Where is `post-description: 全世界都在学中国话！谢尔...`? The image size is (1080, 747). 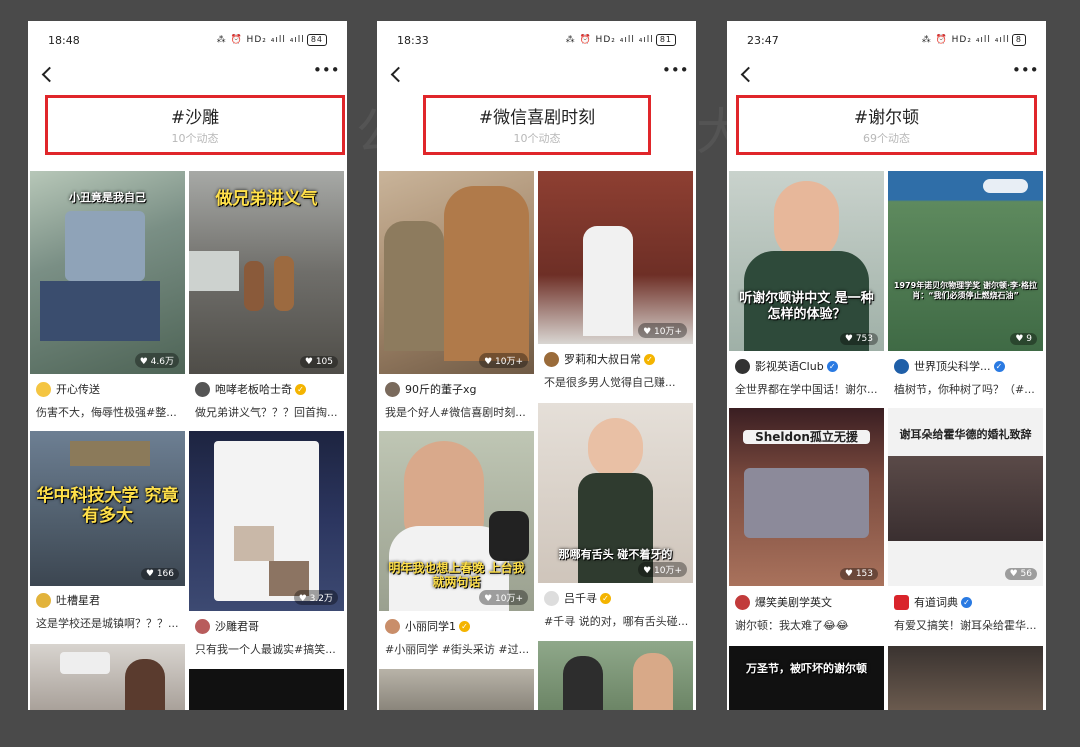 post-description: 全世界都在学中国话！谢尔... is located at coordinates (808, 389).